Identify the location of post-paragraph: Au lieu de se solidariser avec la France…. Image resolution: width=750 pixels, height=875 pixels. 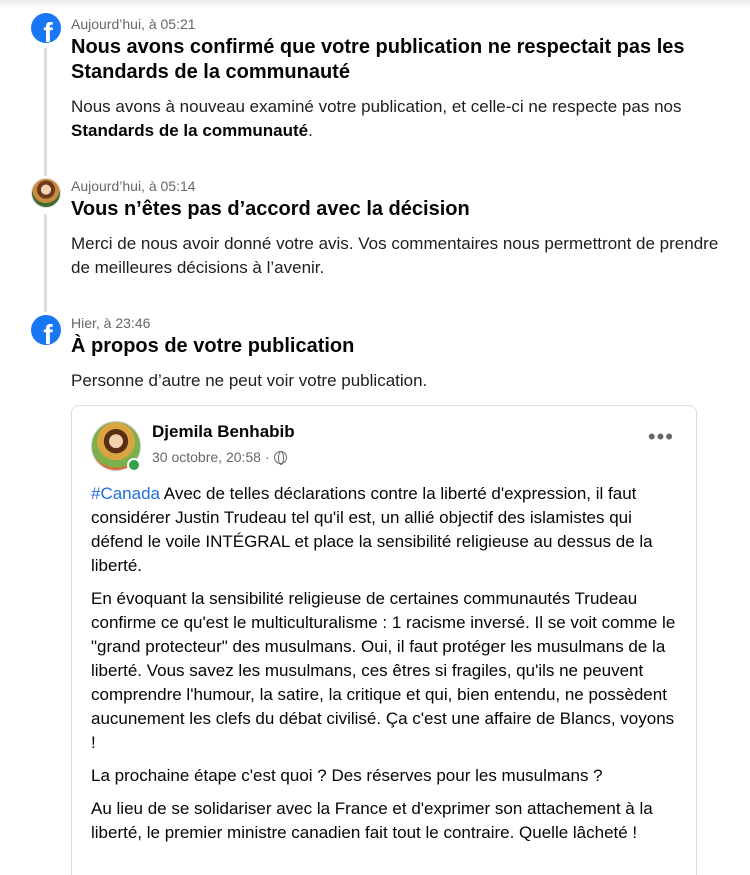
(372, 820).